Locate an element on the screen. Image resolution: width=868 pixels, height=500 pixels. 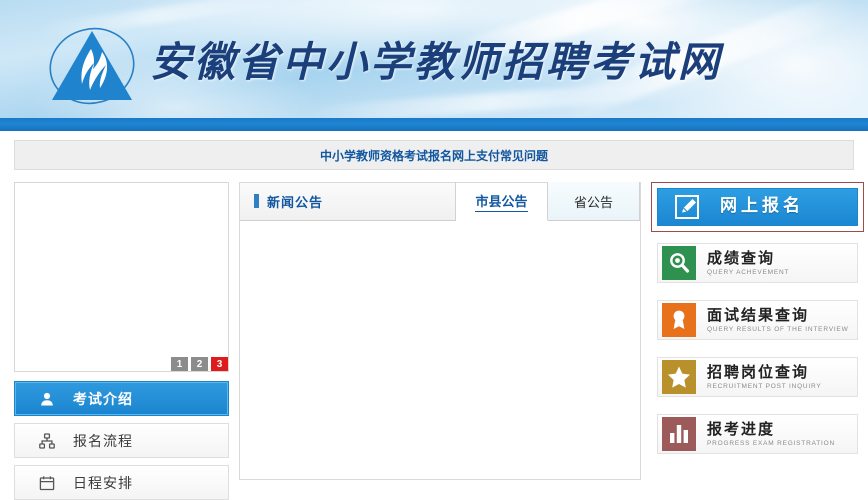
side-button-texts: 网上报名 is located at coordinates (762, 207).